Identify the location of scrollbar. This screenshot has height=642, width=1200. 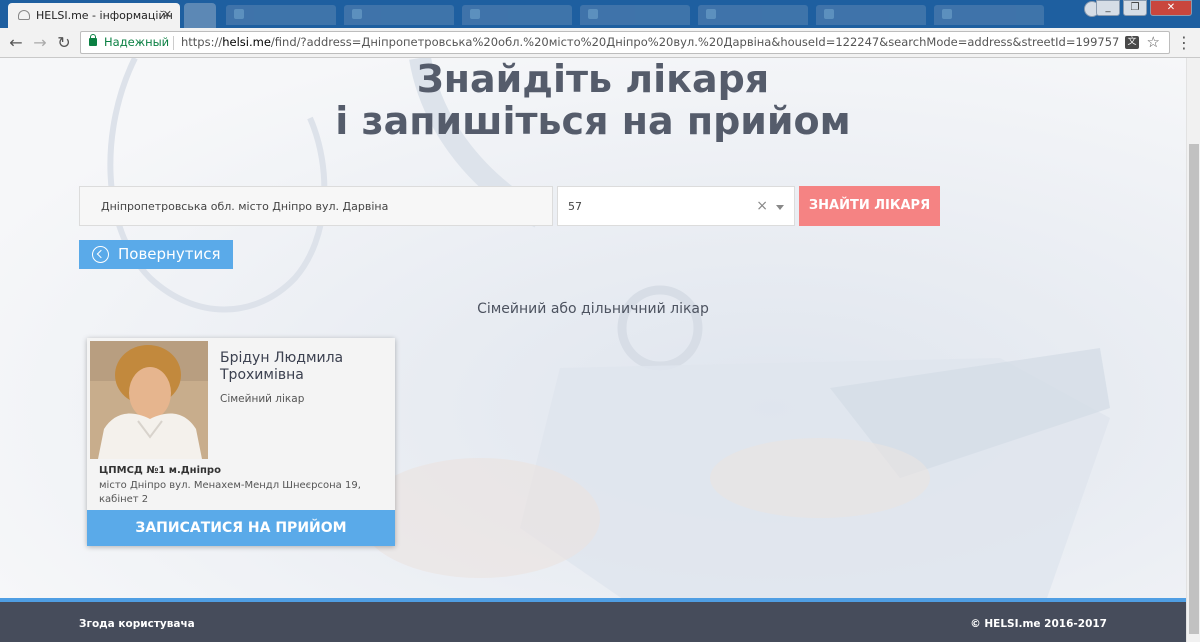
(1193, 350).